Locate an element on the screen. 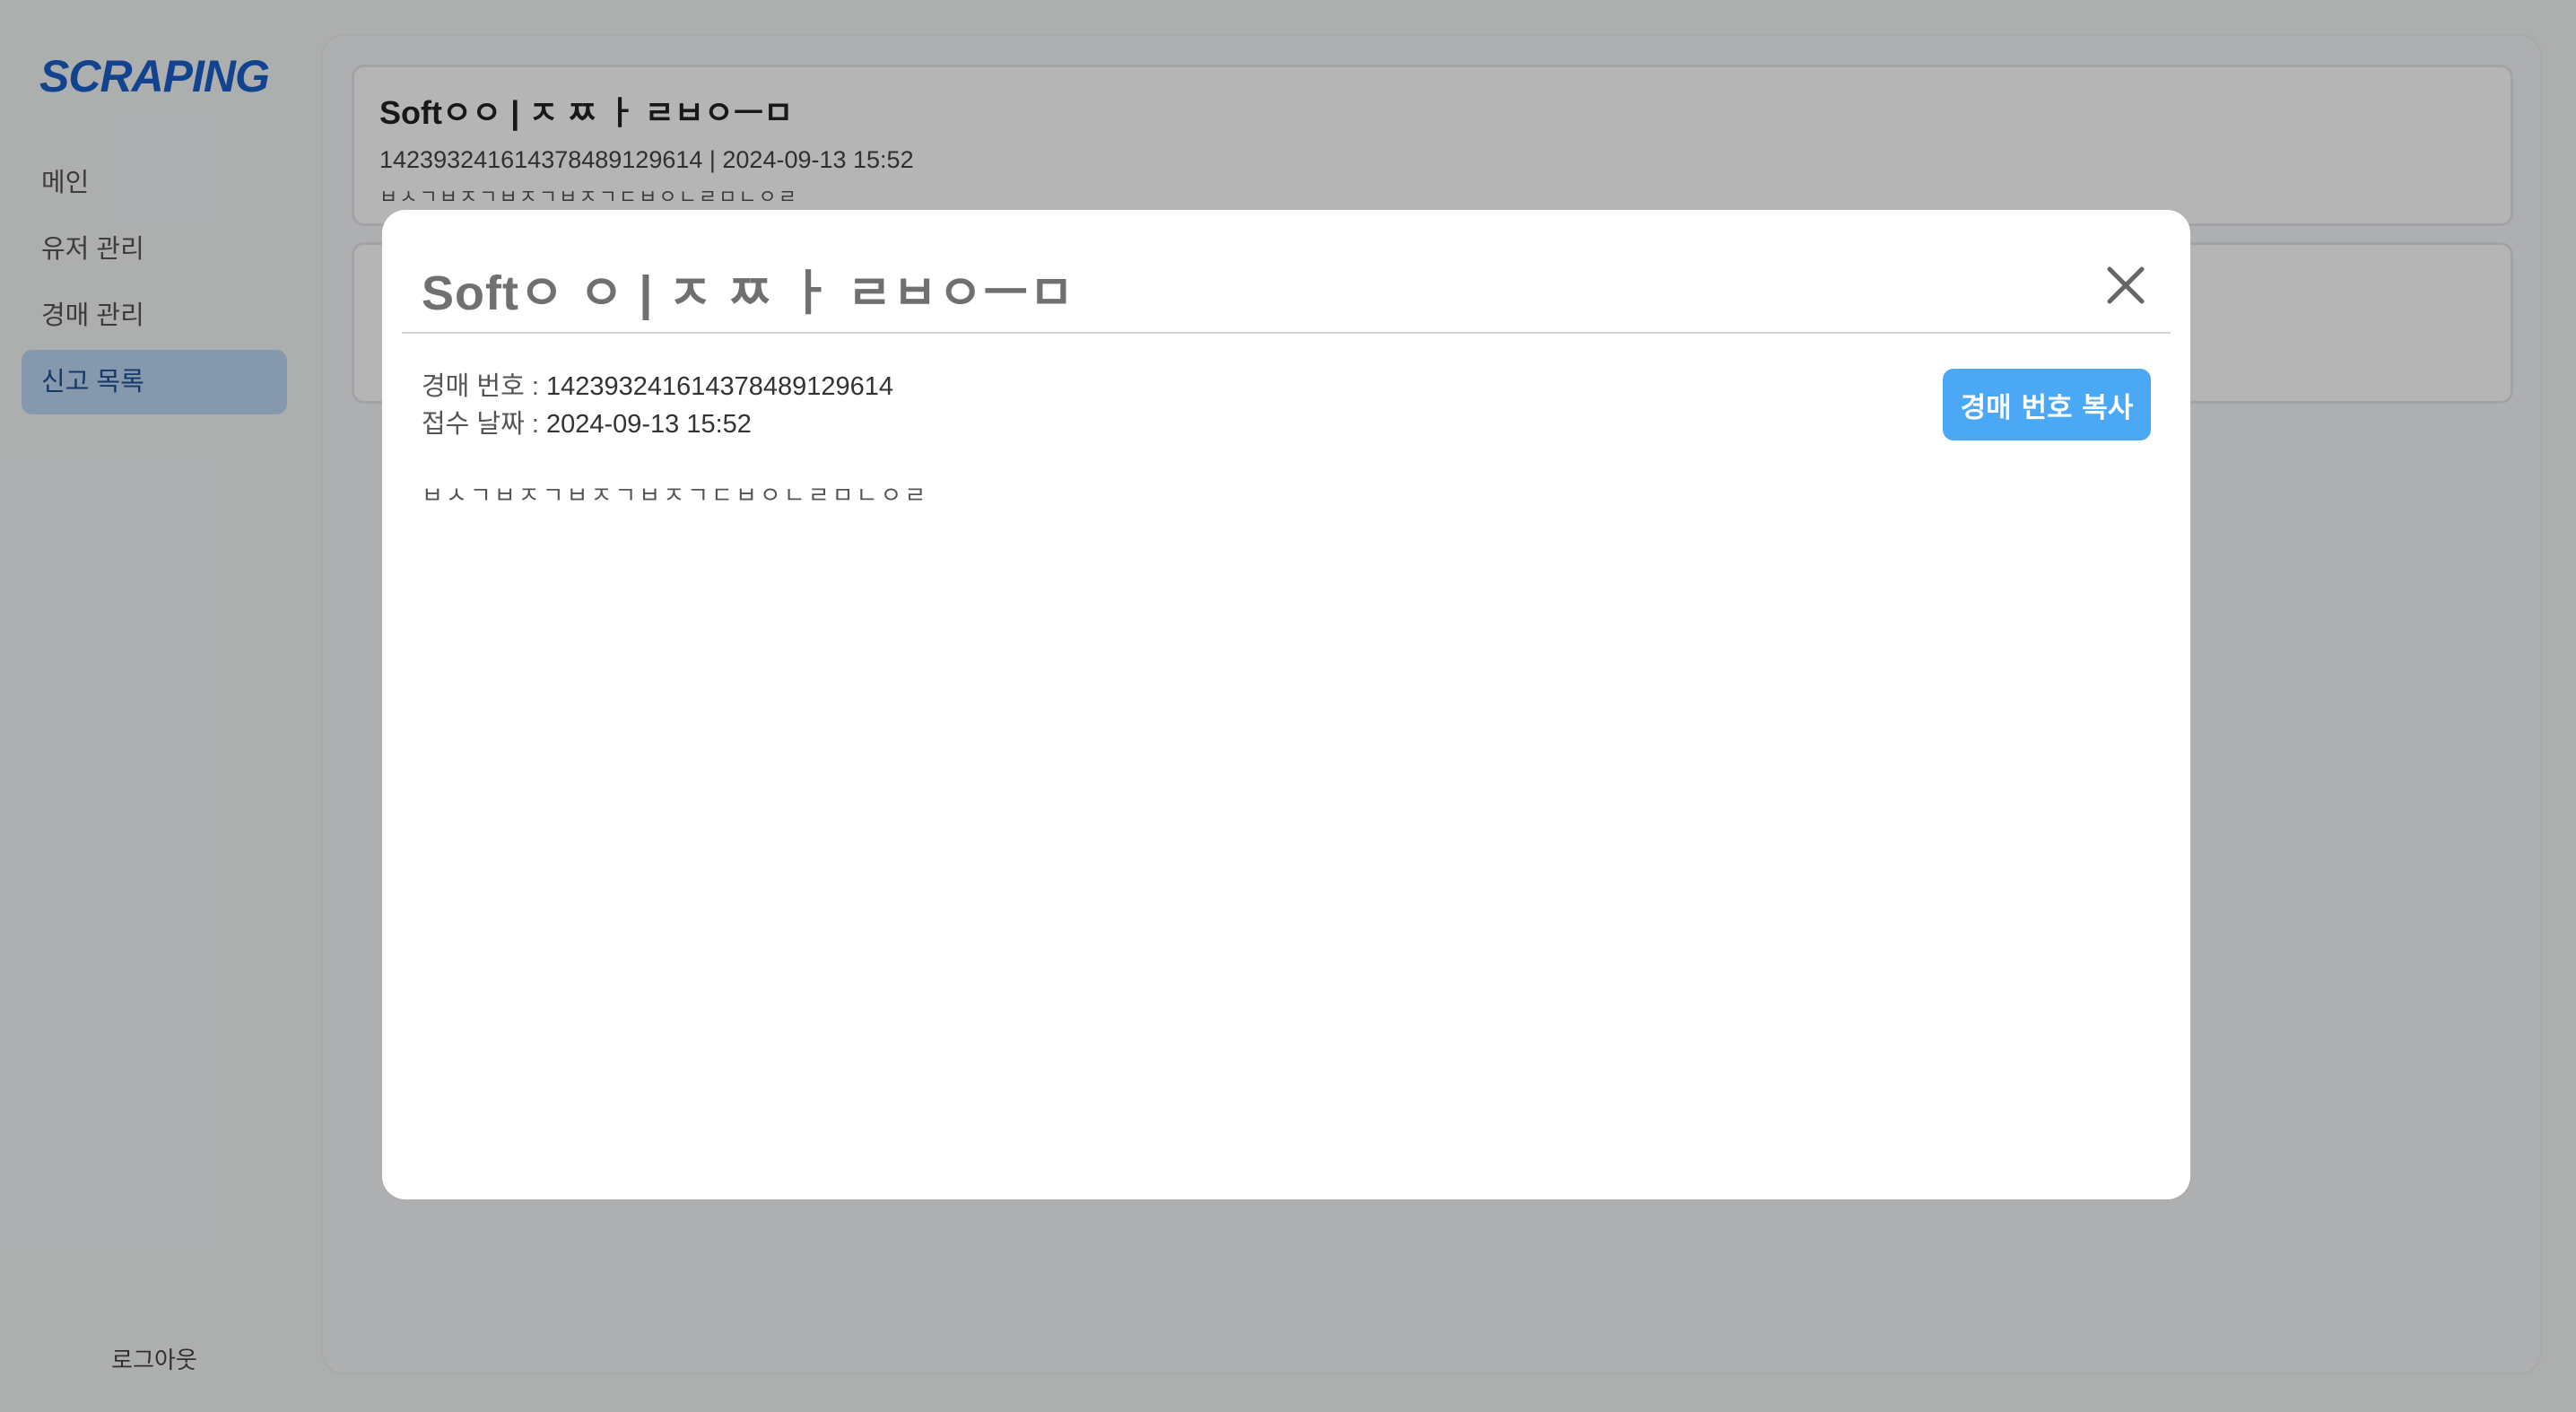 The image size is (2576, 1412). auction-number-row: 경매 번호 : 14239324161437848912961​4 is located at coordinates (657, 386).